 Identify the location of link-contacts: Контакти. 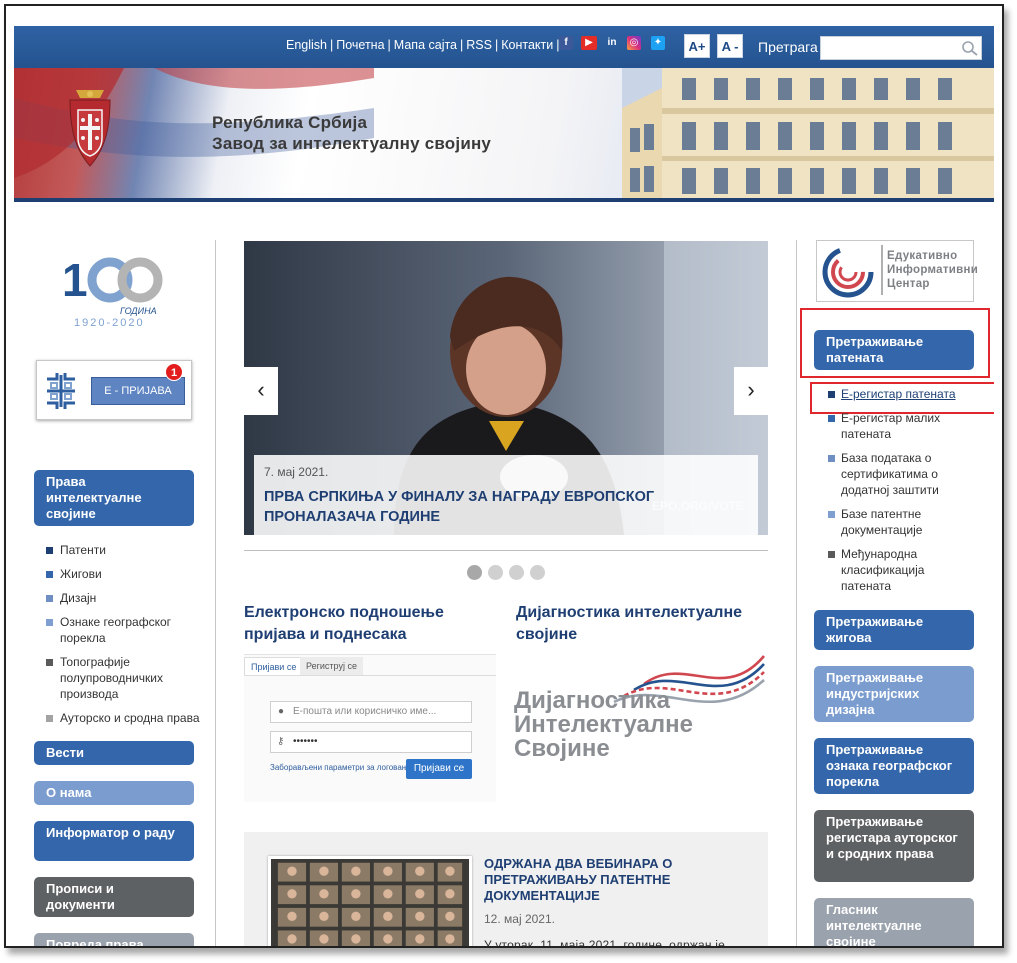
(527, 45).